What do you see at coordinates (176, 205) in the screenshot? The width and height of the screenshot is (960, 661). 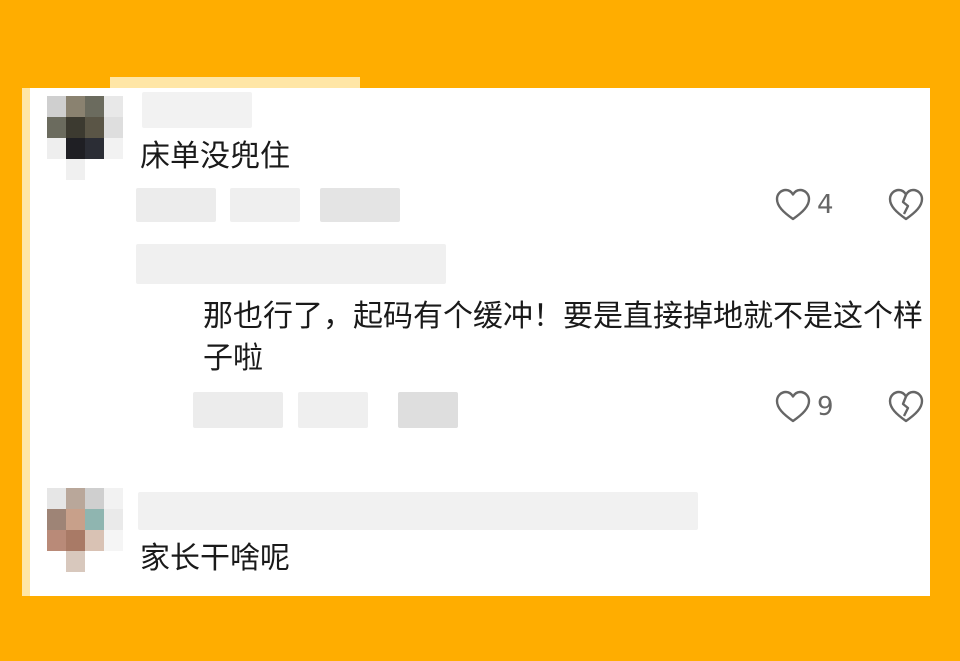 I see `timestamp-blurred` at bounding box center [176, 205].